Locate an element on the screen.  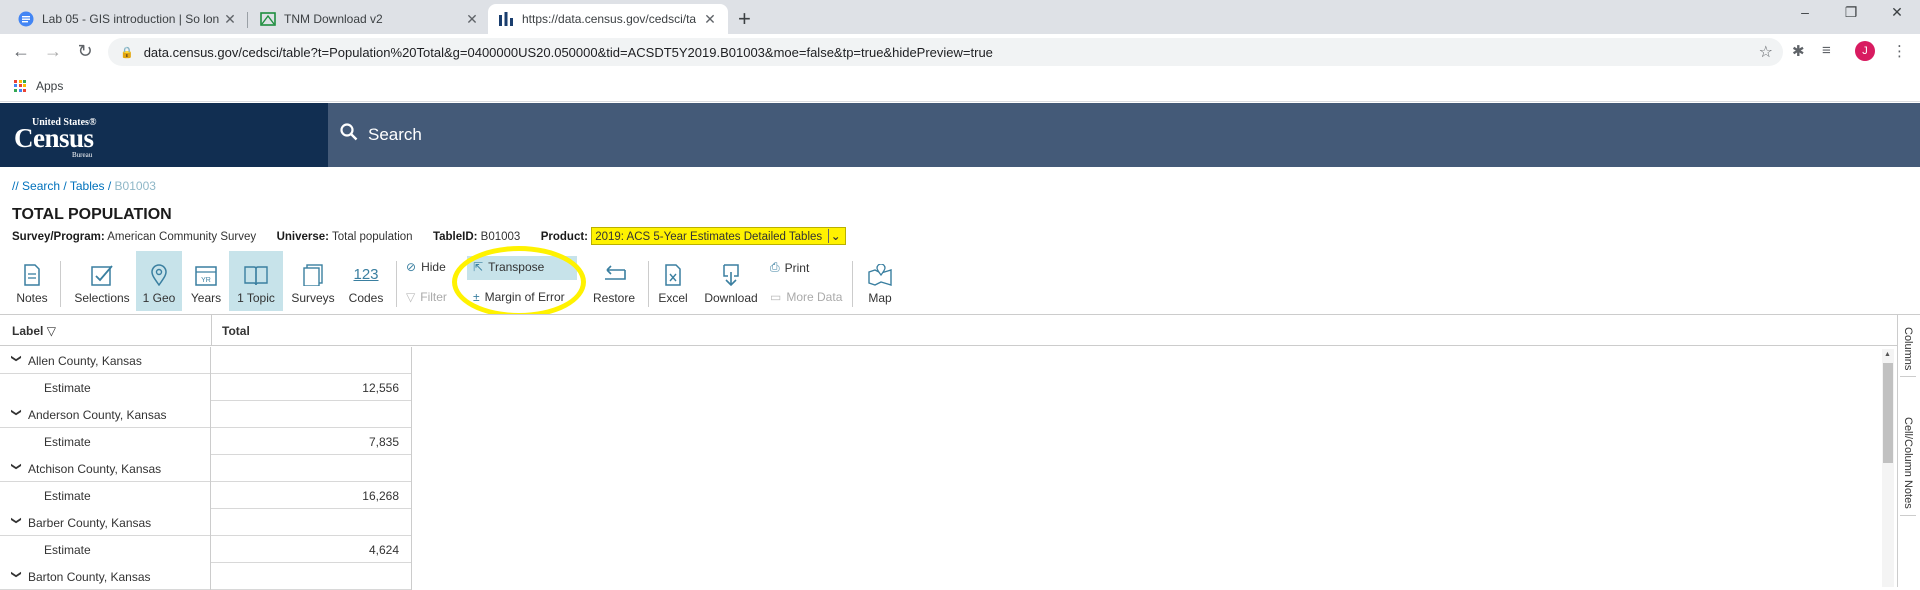
surveys-button: Surveys is located at coordinates (313, 281).